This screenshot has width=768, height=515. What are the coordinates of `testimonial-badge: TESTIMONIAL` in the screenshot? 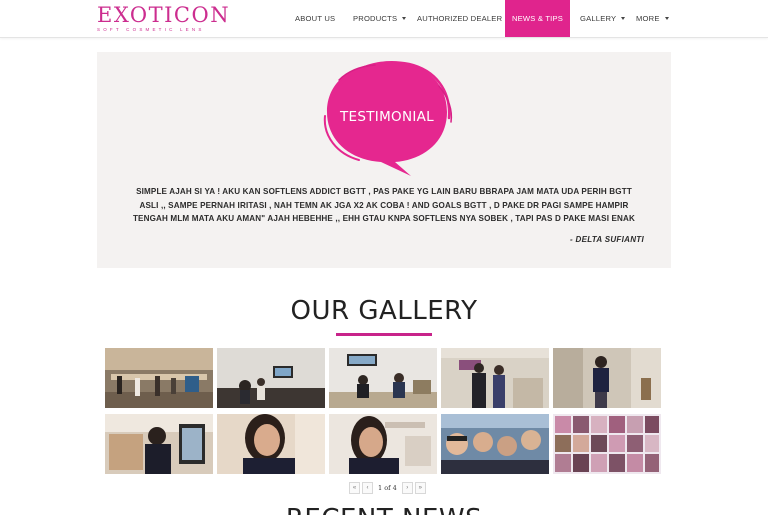 It's located at (387, 119).